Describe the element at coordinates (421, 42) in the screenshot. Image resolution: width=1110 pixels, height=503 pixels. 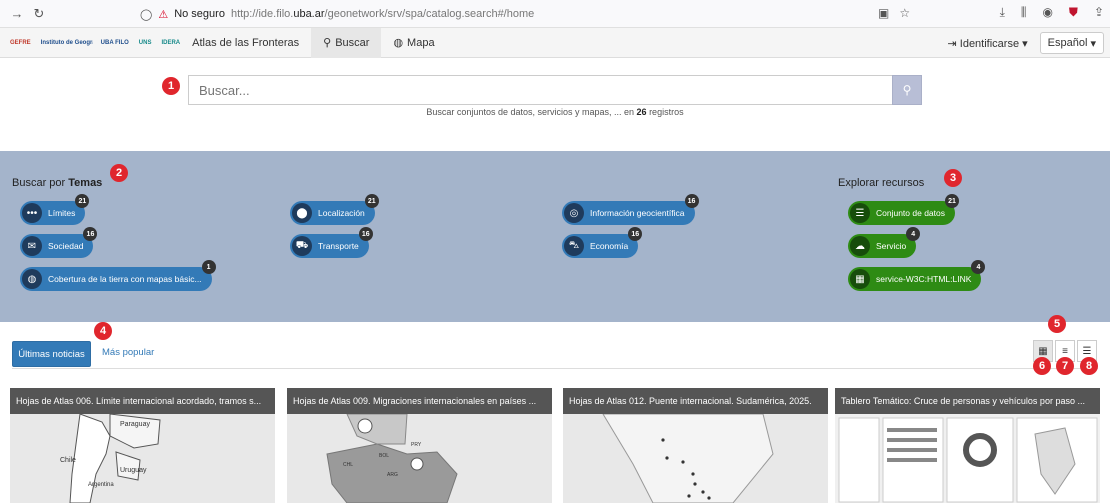
I see `nav-map-label: Mapa` at that location.